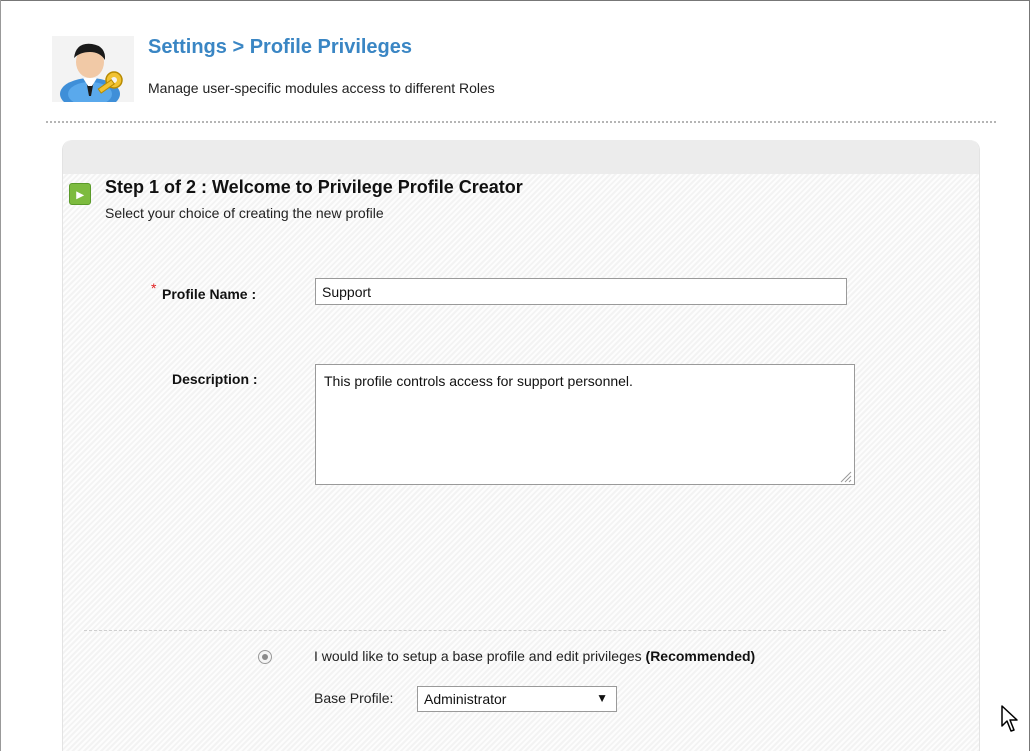  I want to click on profile-name-label: Profile Name :, so click(209, 294).